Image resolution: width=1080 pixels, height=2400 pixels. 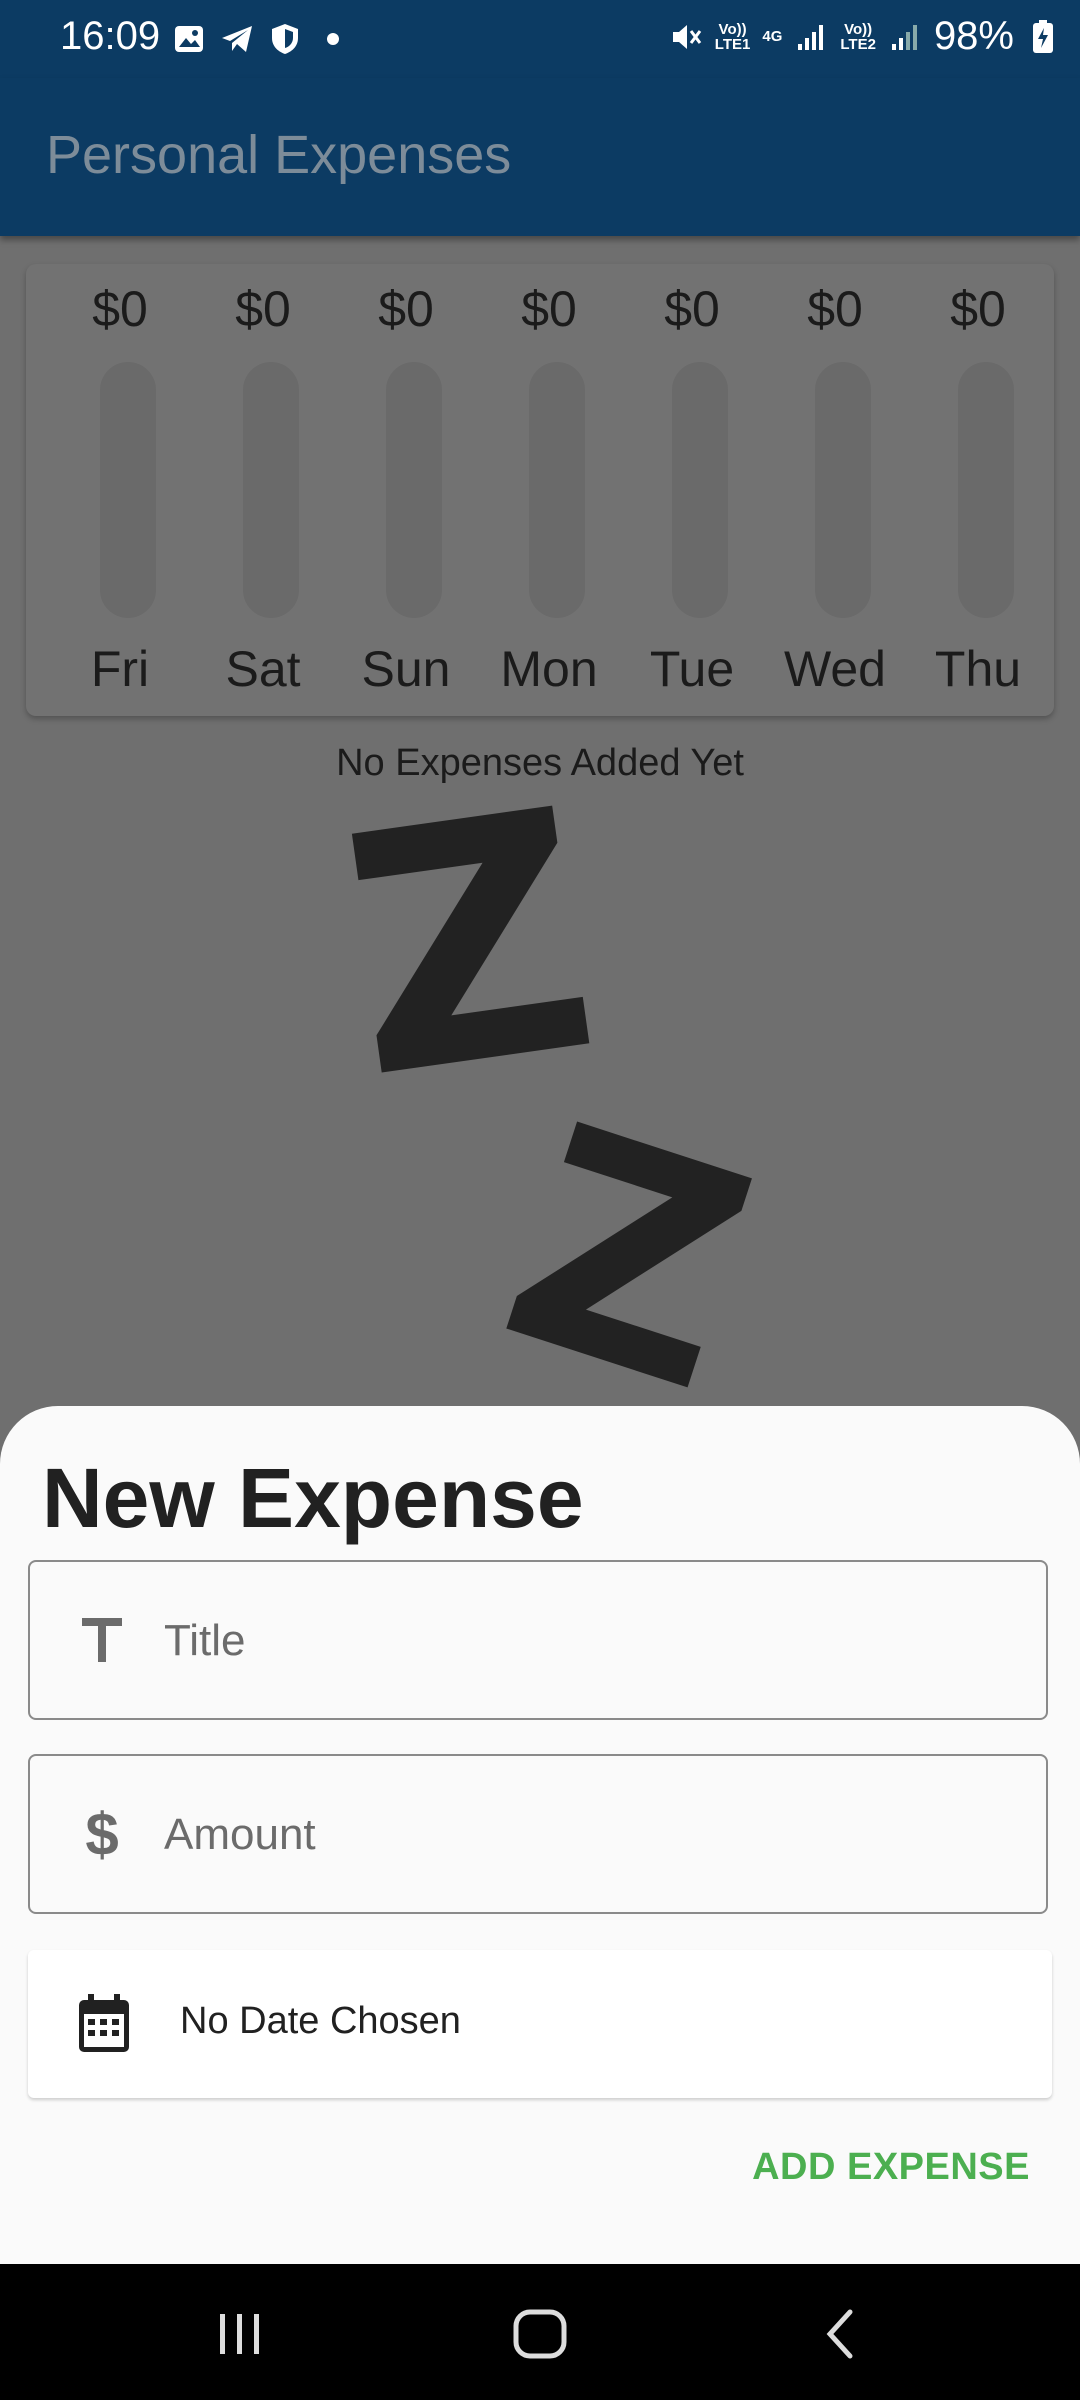 I want to click on amount-field: $, so click(x=538, y=1834).